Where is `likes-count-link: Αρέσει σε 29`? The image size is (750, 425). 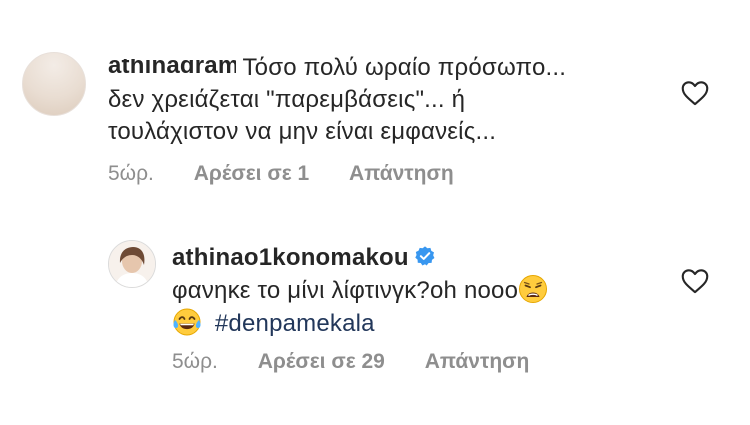
likes-count-link: Αρέσει σε 29 is located at coordinates (321, 361).